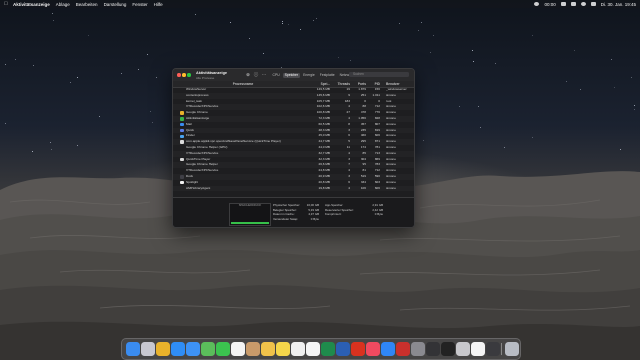 The height and width of the screenshot is (360, 640). I want to click on safari-icon, so click(178, 349).